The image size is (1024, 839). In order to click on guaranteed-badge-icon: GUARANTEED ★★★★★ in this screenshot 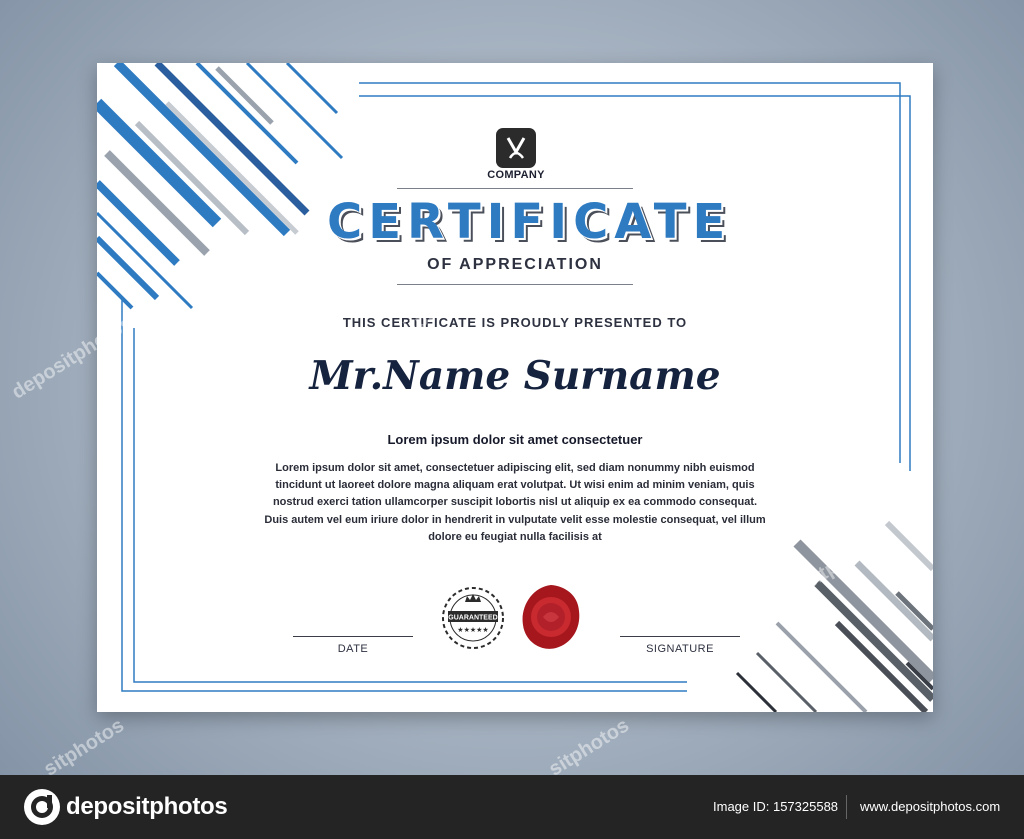, I will do `click(473, 618)`.